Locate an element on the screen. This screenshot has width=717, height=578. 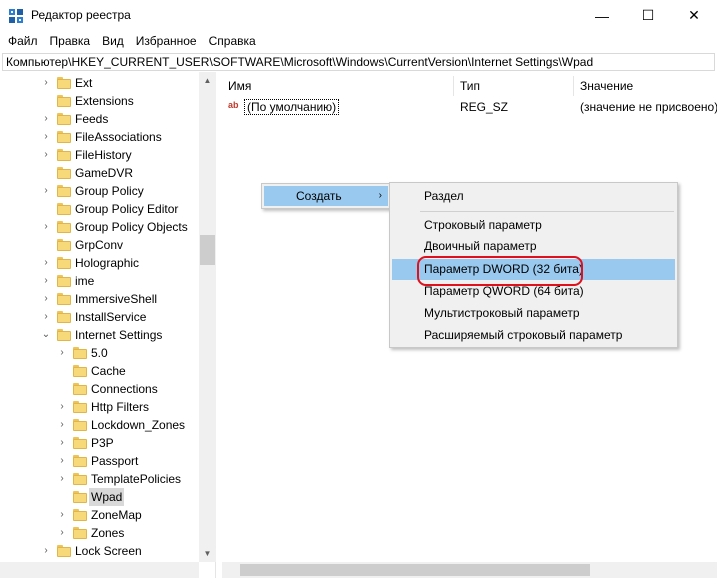
tree-horizontal-scrollbar is located at coordinates (99, 570).